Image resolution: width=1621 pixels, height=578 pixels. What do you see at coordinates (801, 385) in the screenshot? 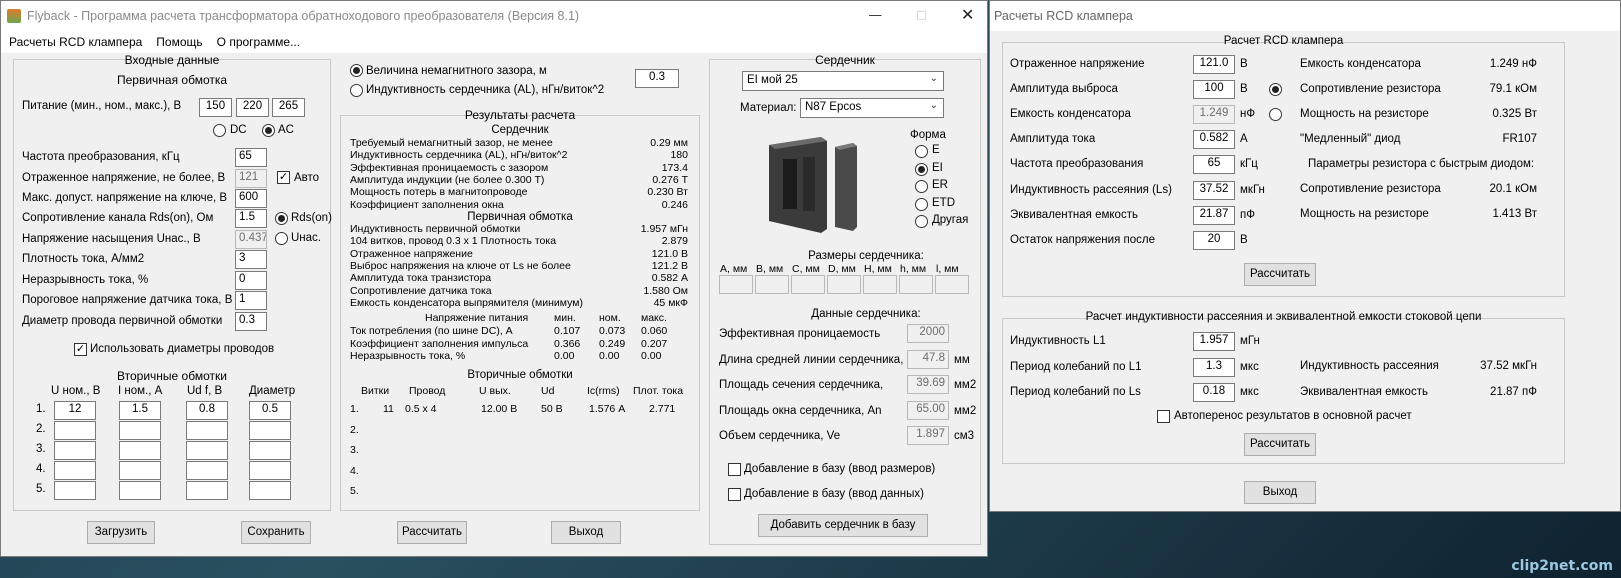
I see `core-data-label: Площадь сечения сердечника,` at bounding box center [801, 385].